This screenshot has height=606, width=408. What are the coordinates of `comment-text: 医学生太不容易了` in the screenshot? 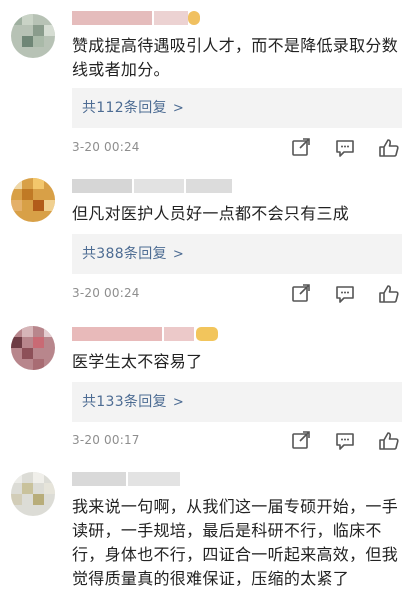 It's located at (137, 361).